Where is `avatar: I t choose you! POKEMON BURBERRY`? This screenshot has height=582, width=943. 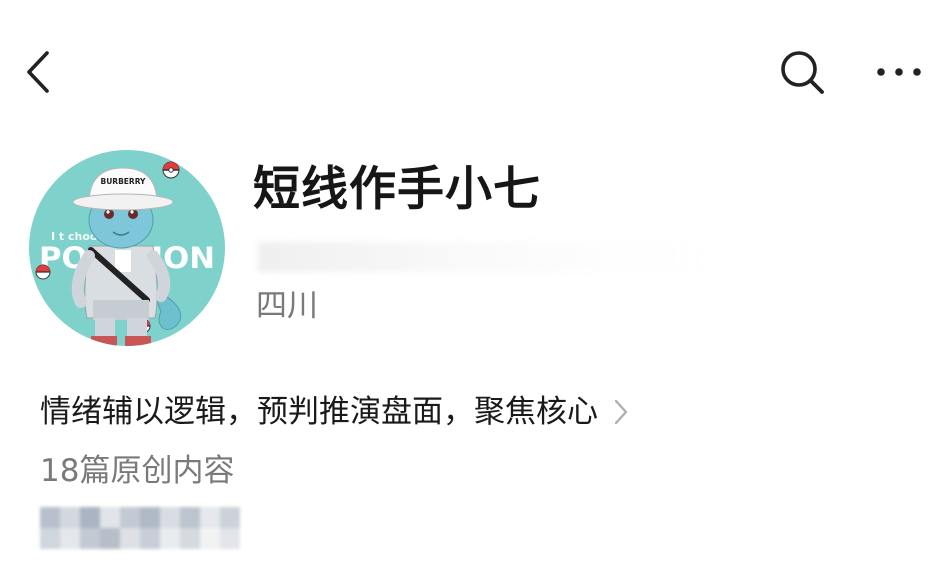
avatar: I t choose you! POKEMON BURBERRY is located at coordinates (127, 248).